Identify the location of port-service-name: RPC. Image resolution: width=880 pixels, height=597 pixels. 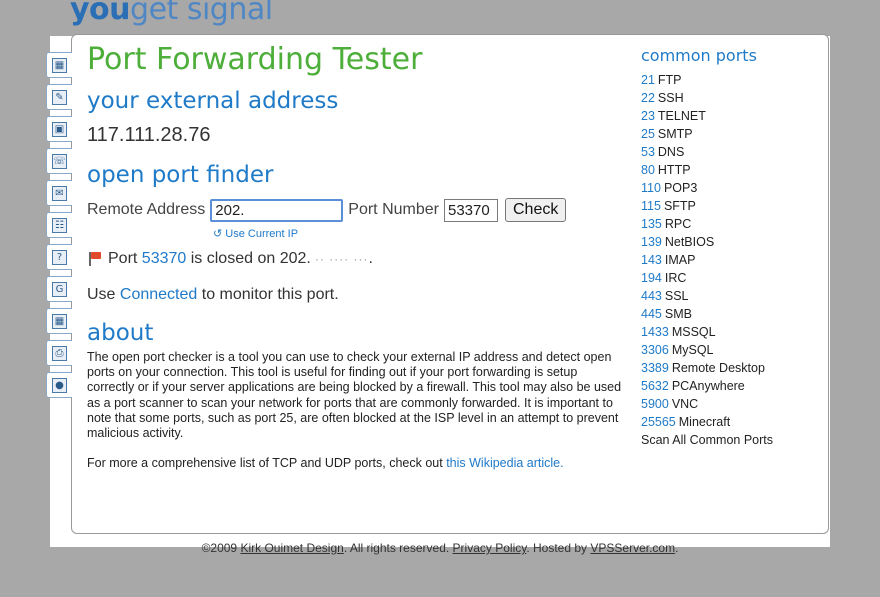
(678, 224).